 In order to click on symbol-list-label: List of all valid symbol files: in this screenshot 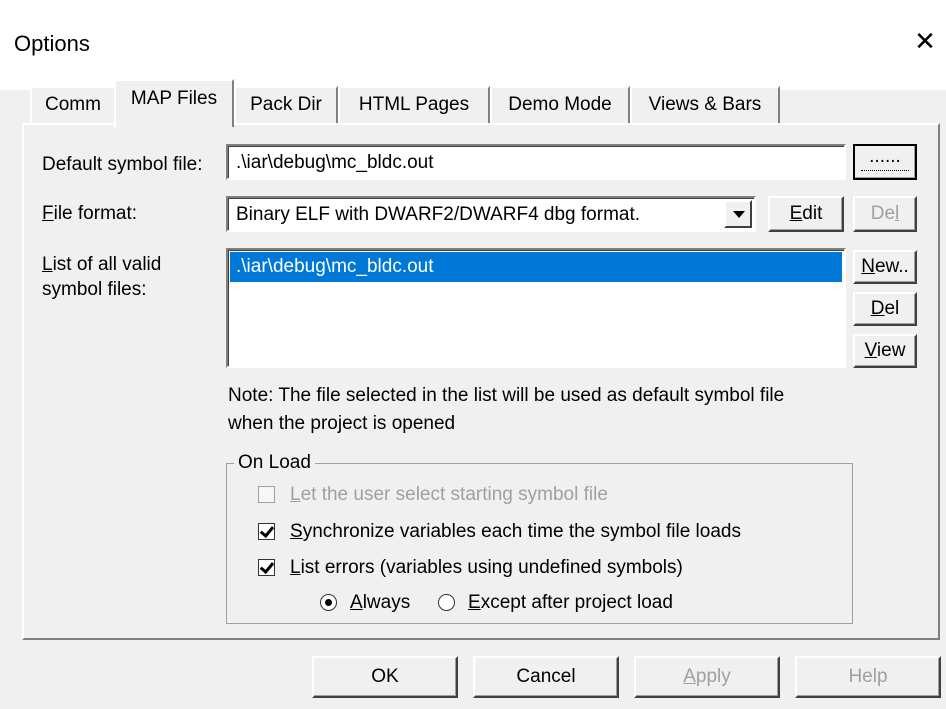, I will do `click(102, 277)`.